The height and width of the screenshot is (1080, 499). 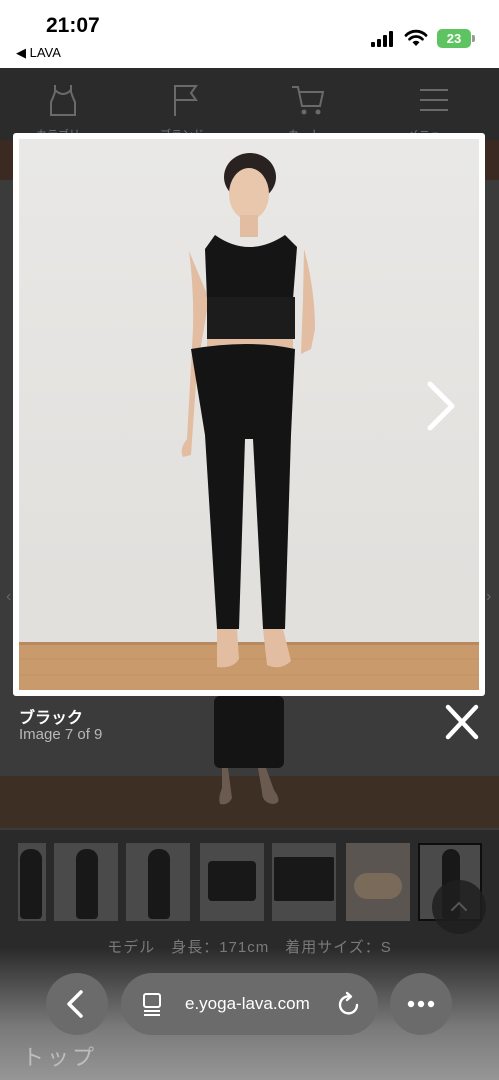 I want to click on scroll-to-top-button, so click(x=459, y=907).